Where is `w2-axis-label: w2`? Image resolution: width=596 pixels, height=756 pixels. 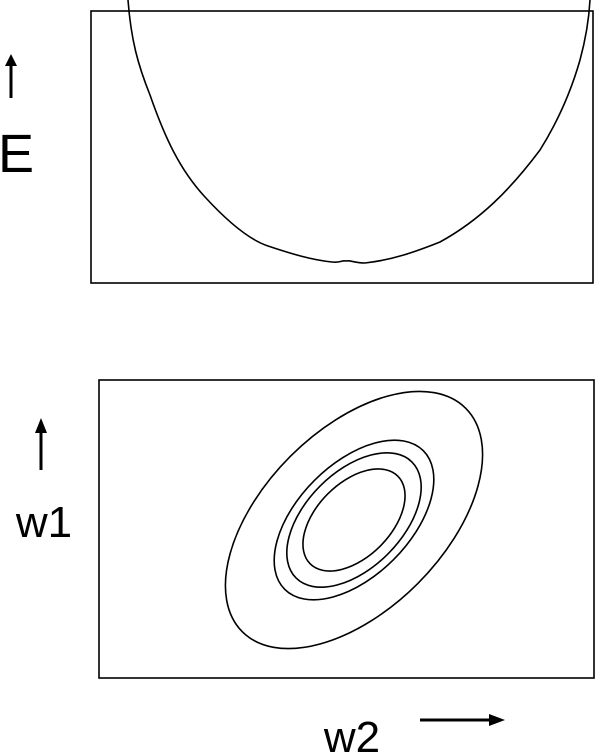
w2-axis-label: w2 is located at coordinates (351, 734).